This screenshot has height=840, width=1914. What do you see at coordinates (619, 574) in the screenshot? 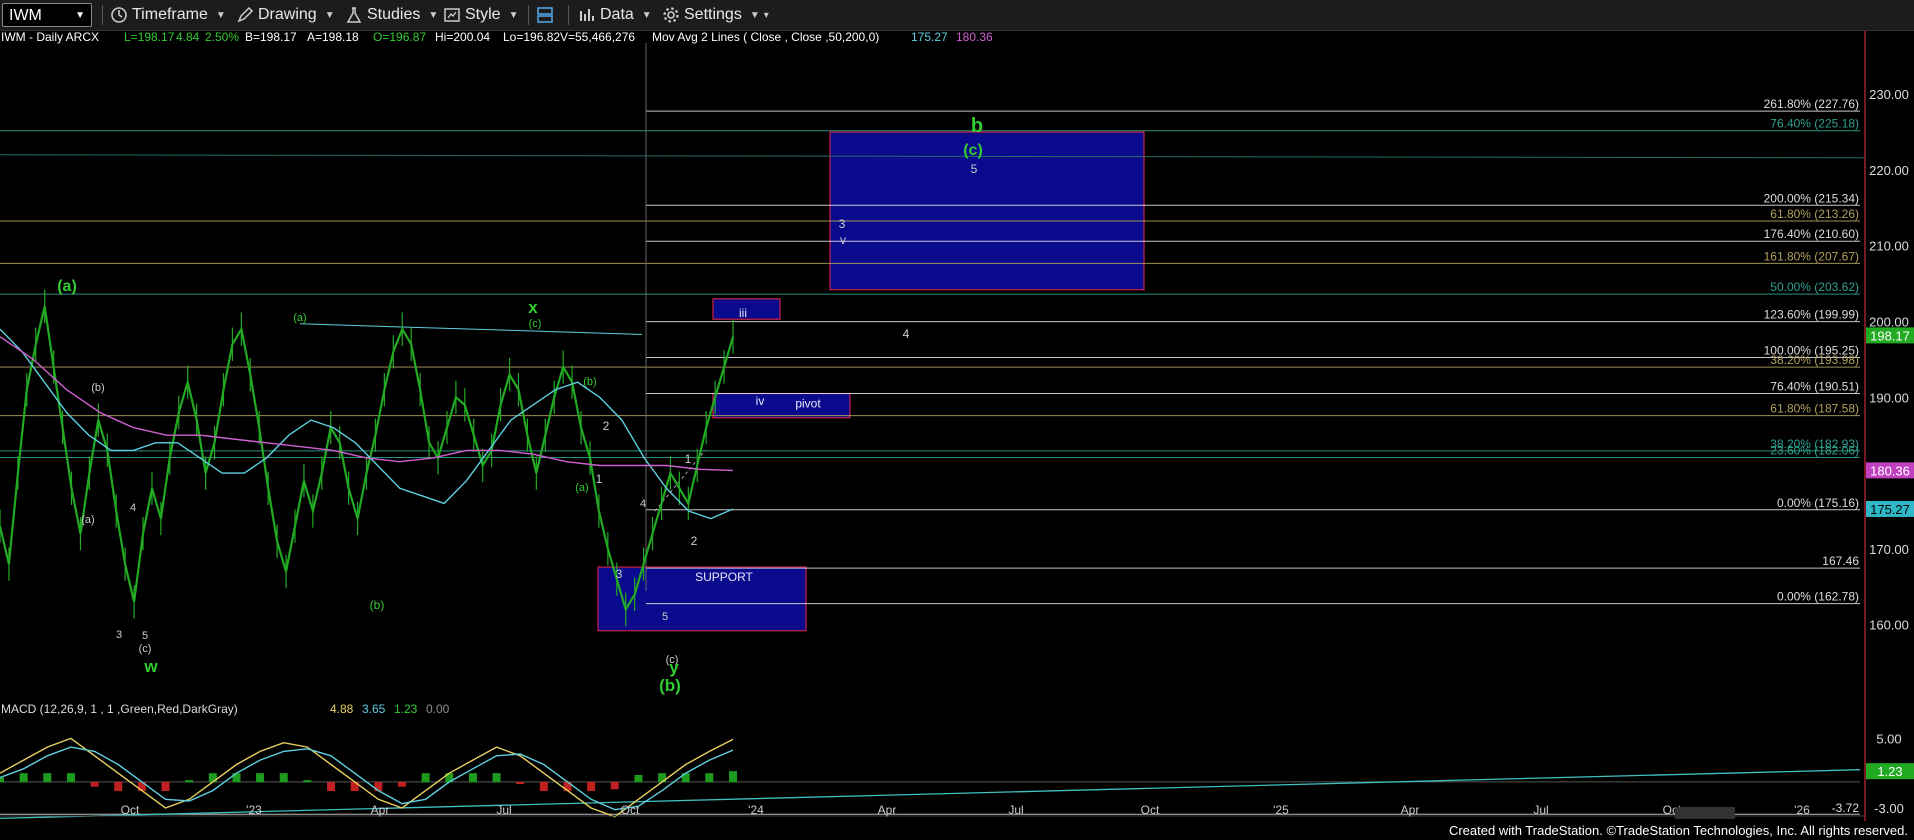
I see `wave-label: 3` at bounding box center [619, 574].